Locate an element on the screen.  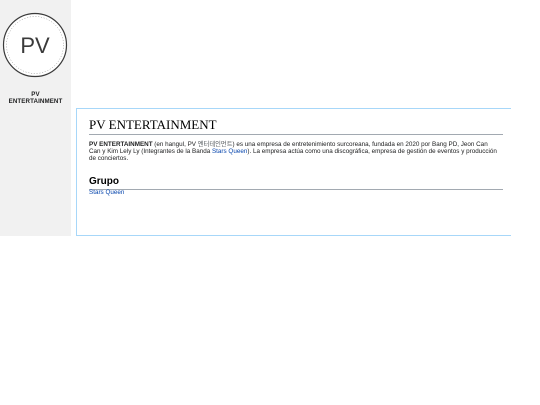
intro-text-1: (en hangul, PV is located at coordinates (175, 144).